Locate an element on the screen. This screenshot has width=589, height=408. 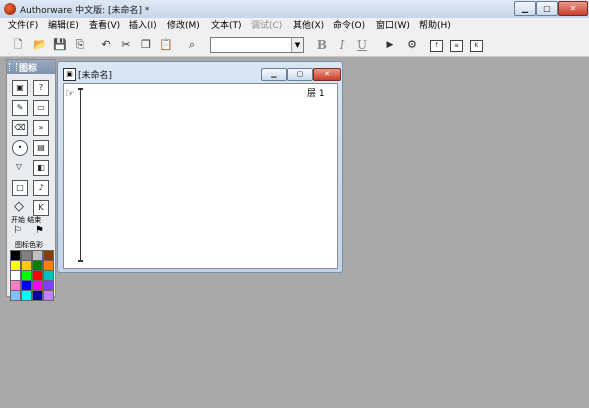
child-restore-button: ▢ is located at coordinates (300, 74).